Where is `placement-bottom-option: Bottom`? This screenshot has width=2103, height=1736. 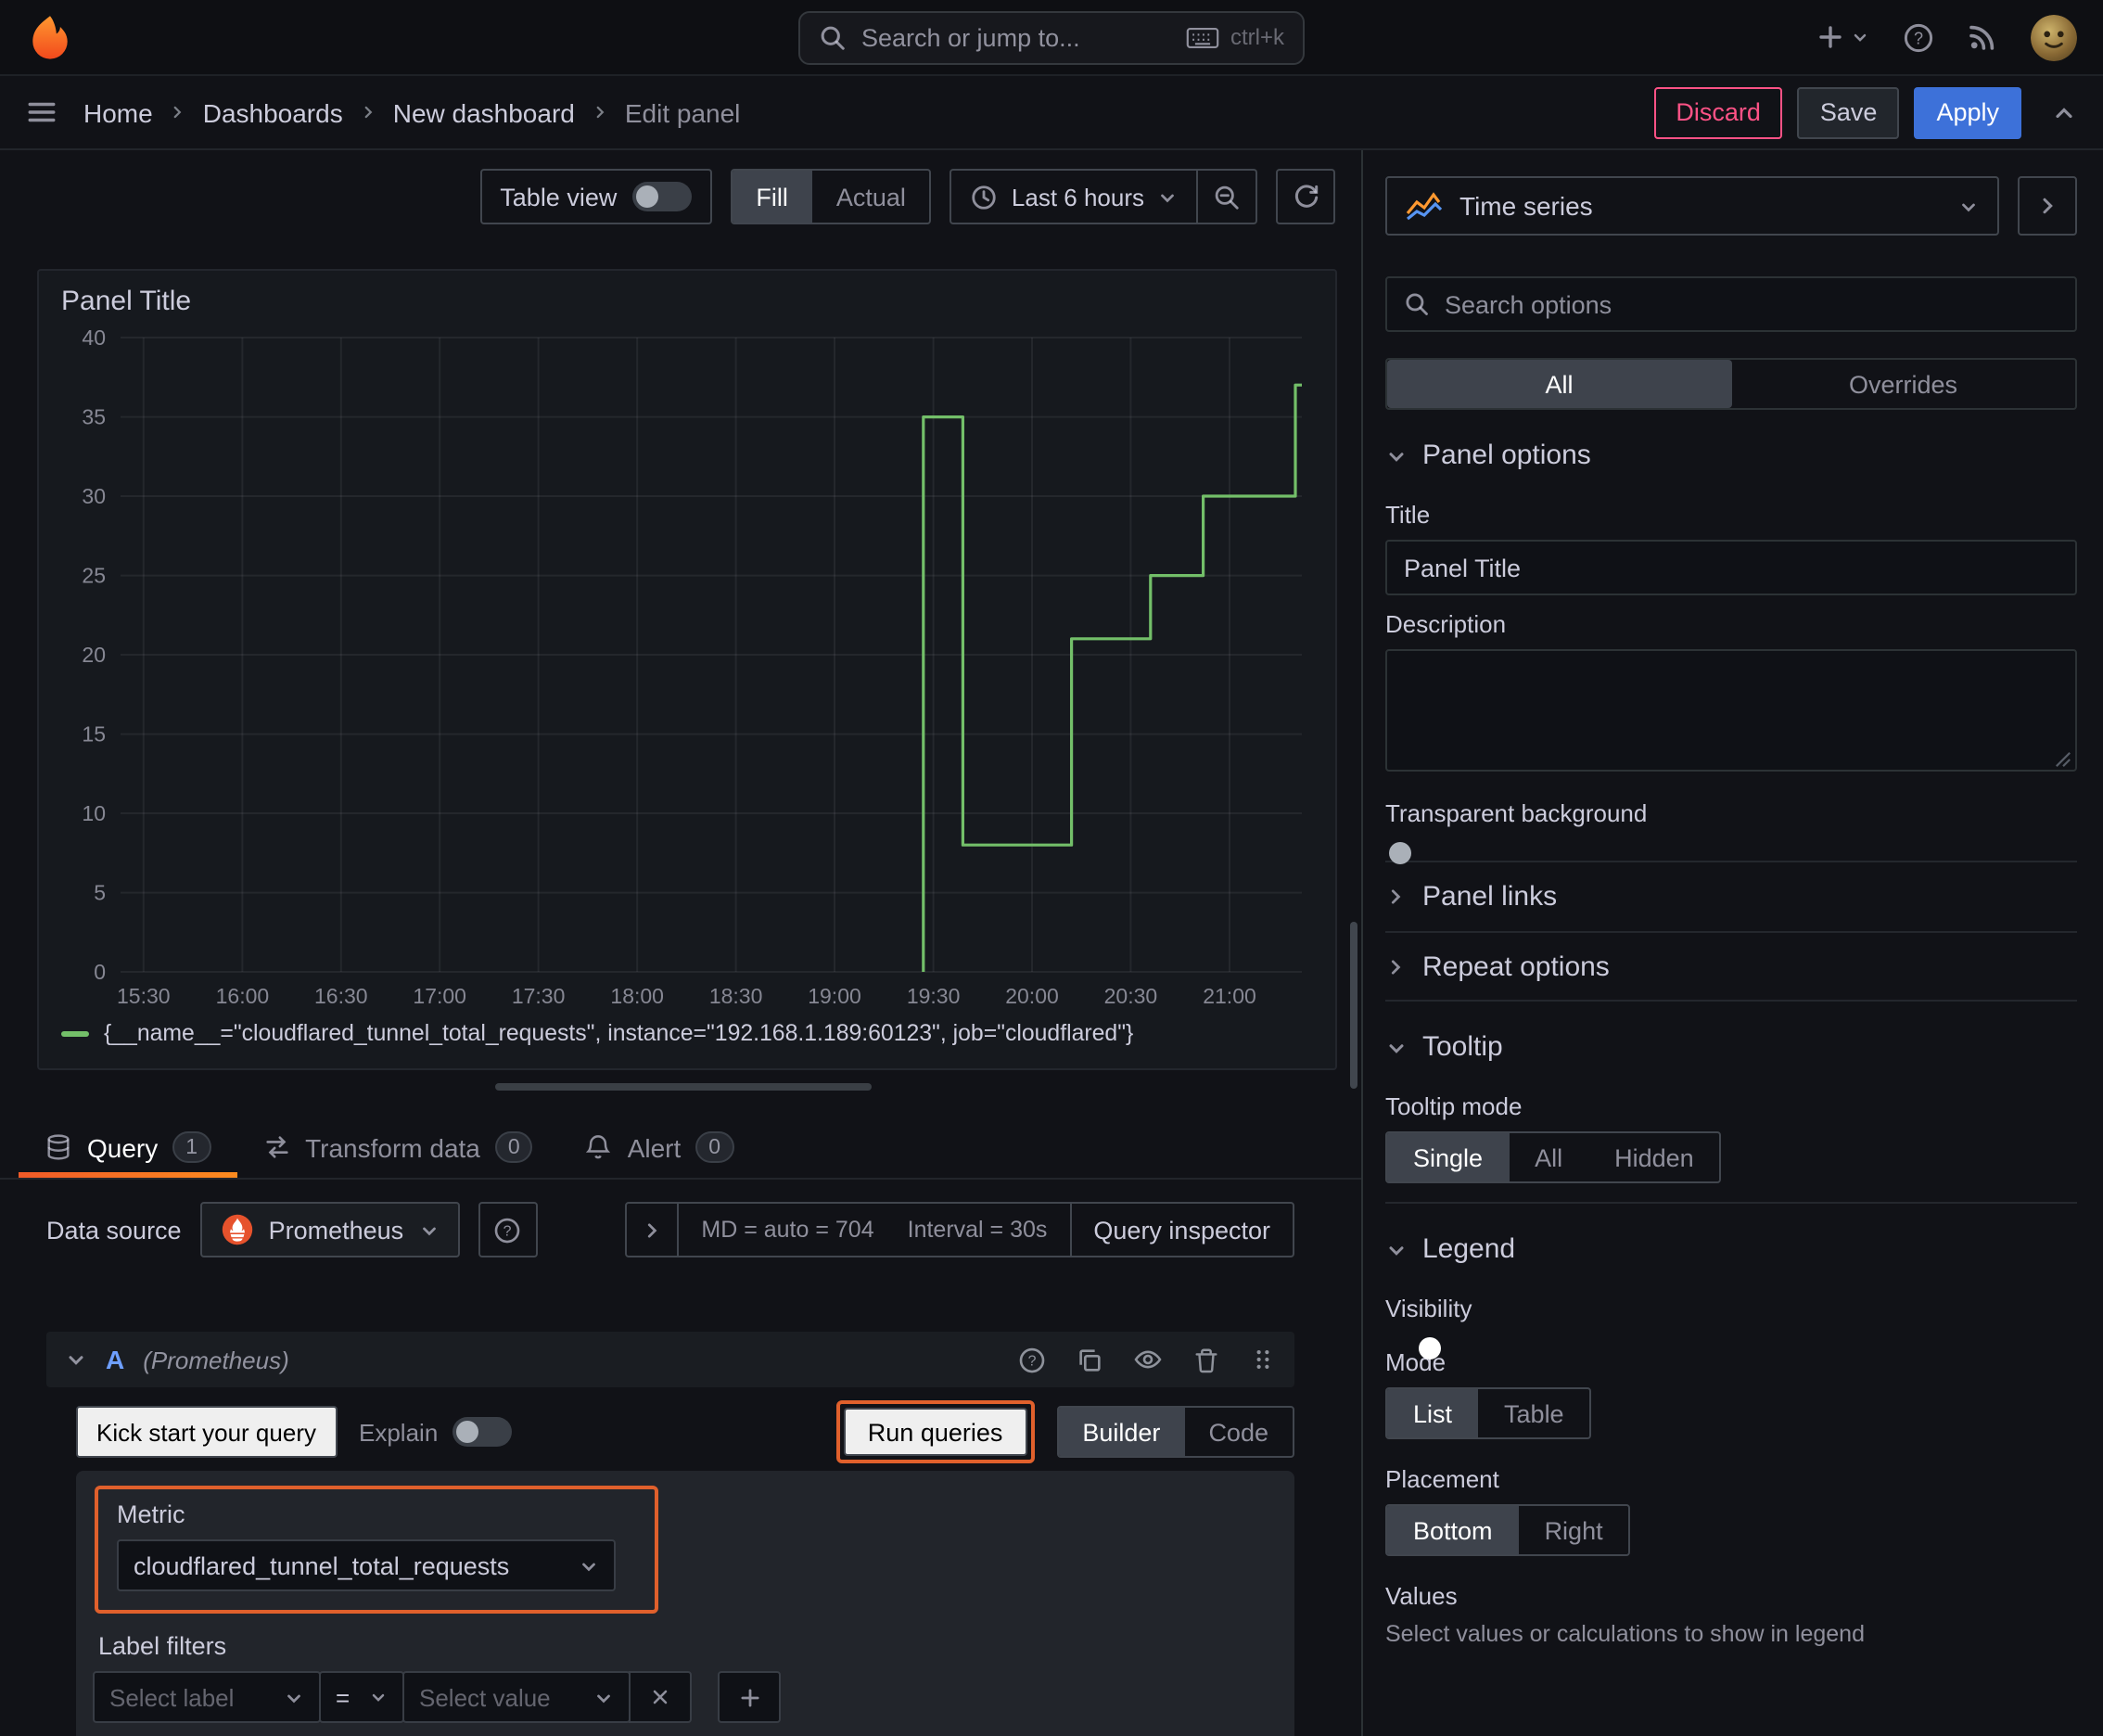
placement-bottom-option: Bottom is located at coordinates (1453, 1530).